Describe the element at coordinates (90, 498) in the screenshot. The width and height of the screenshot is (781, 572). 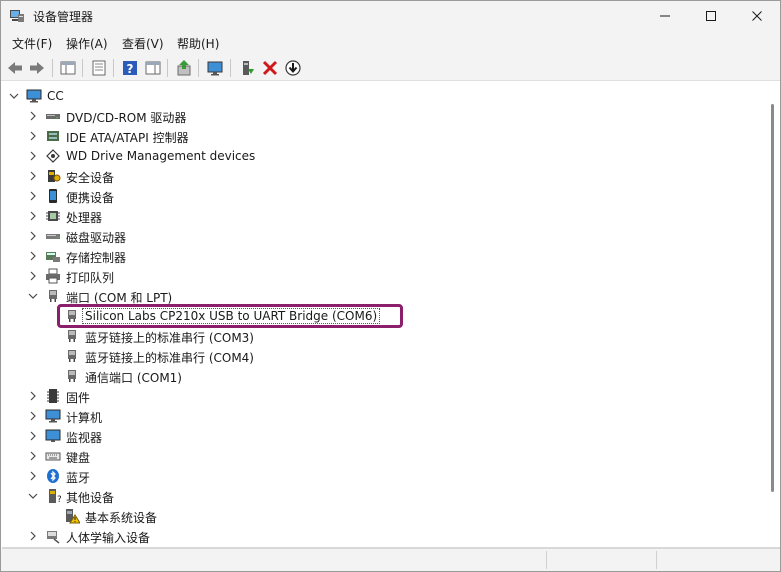
I see `tree-node-label: 其他设备` at that location.